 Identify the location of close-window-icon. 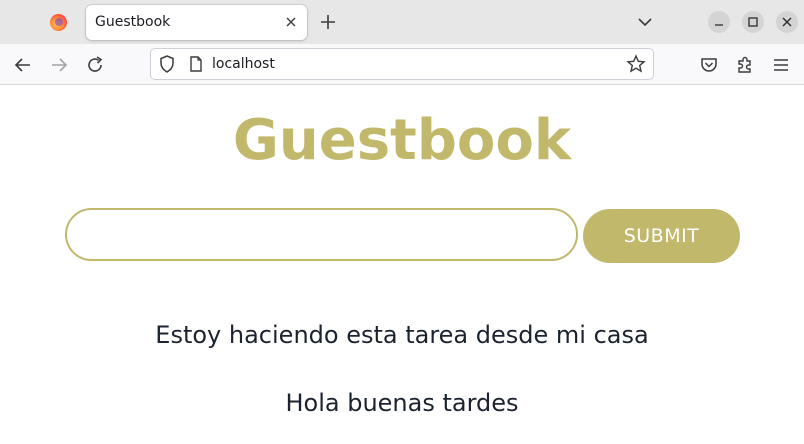
(787, 22).